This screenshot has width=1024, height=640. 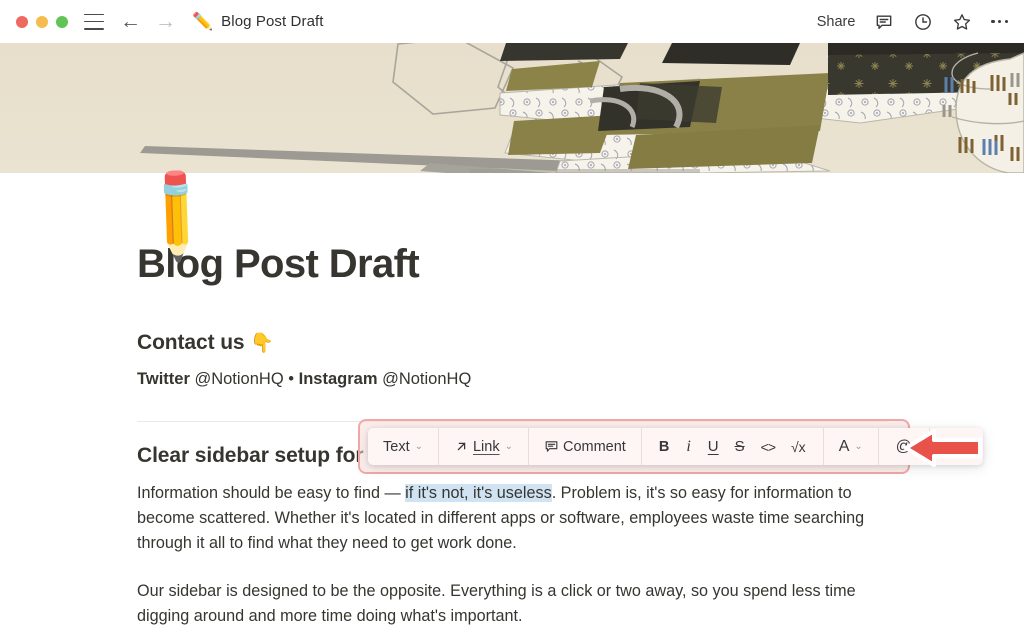 I want to click on point-down-icon: 👇, so click(x=262, y=343).